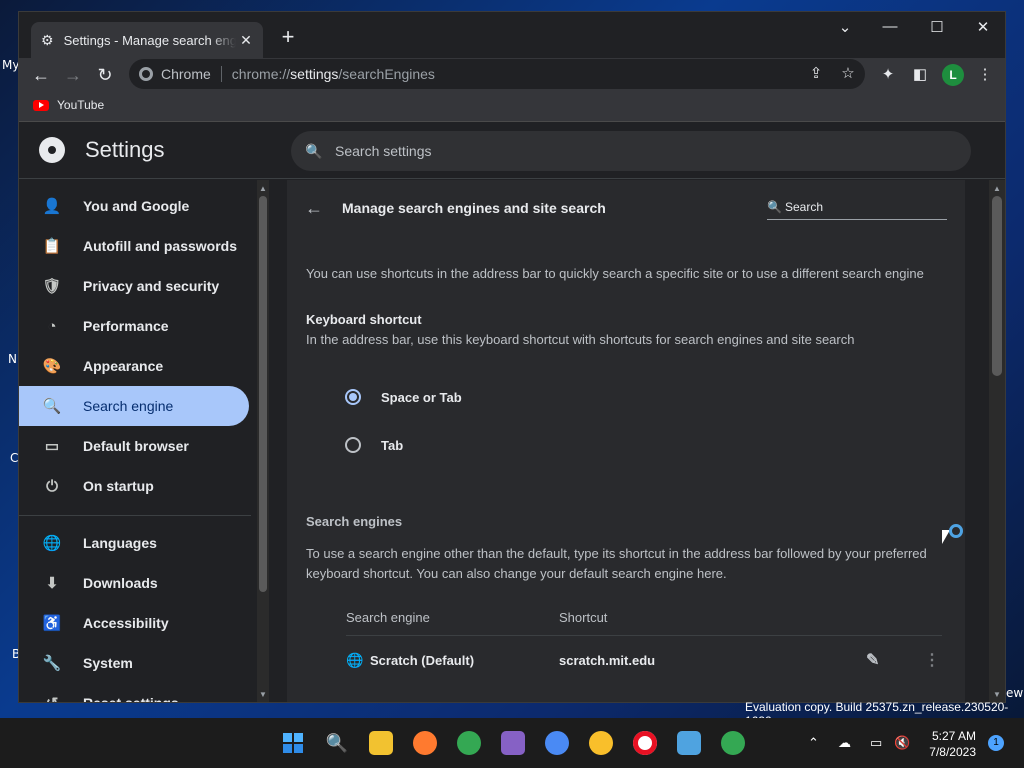 The image size is (1024, 768). What do you see at coordinates (128, 406) in the screenshot?
I see `sidebar-item-label: Search engine` at bounding box center [128, 406].